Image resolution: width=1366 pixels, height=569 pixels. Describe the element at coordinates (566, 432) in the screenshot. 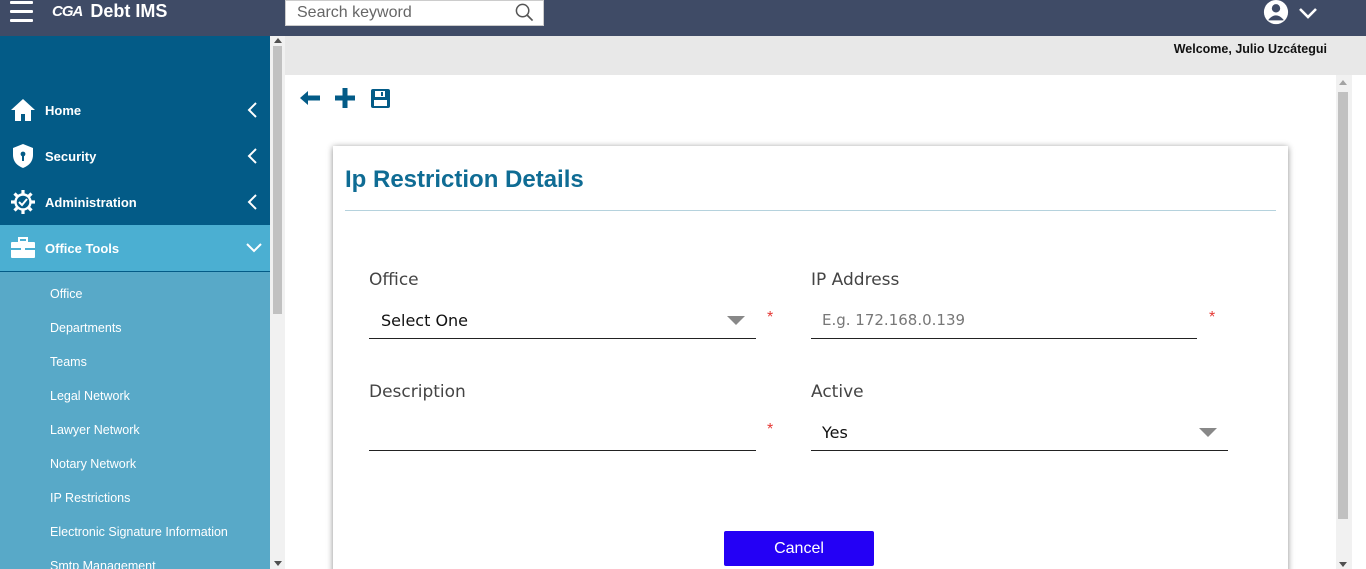

I see `description-input` at that location.